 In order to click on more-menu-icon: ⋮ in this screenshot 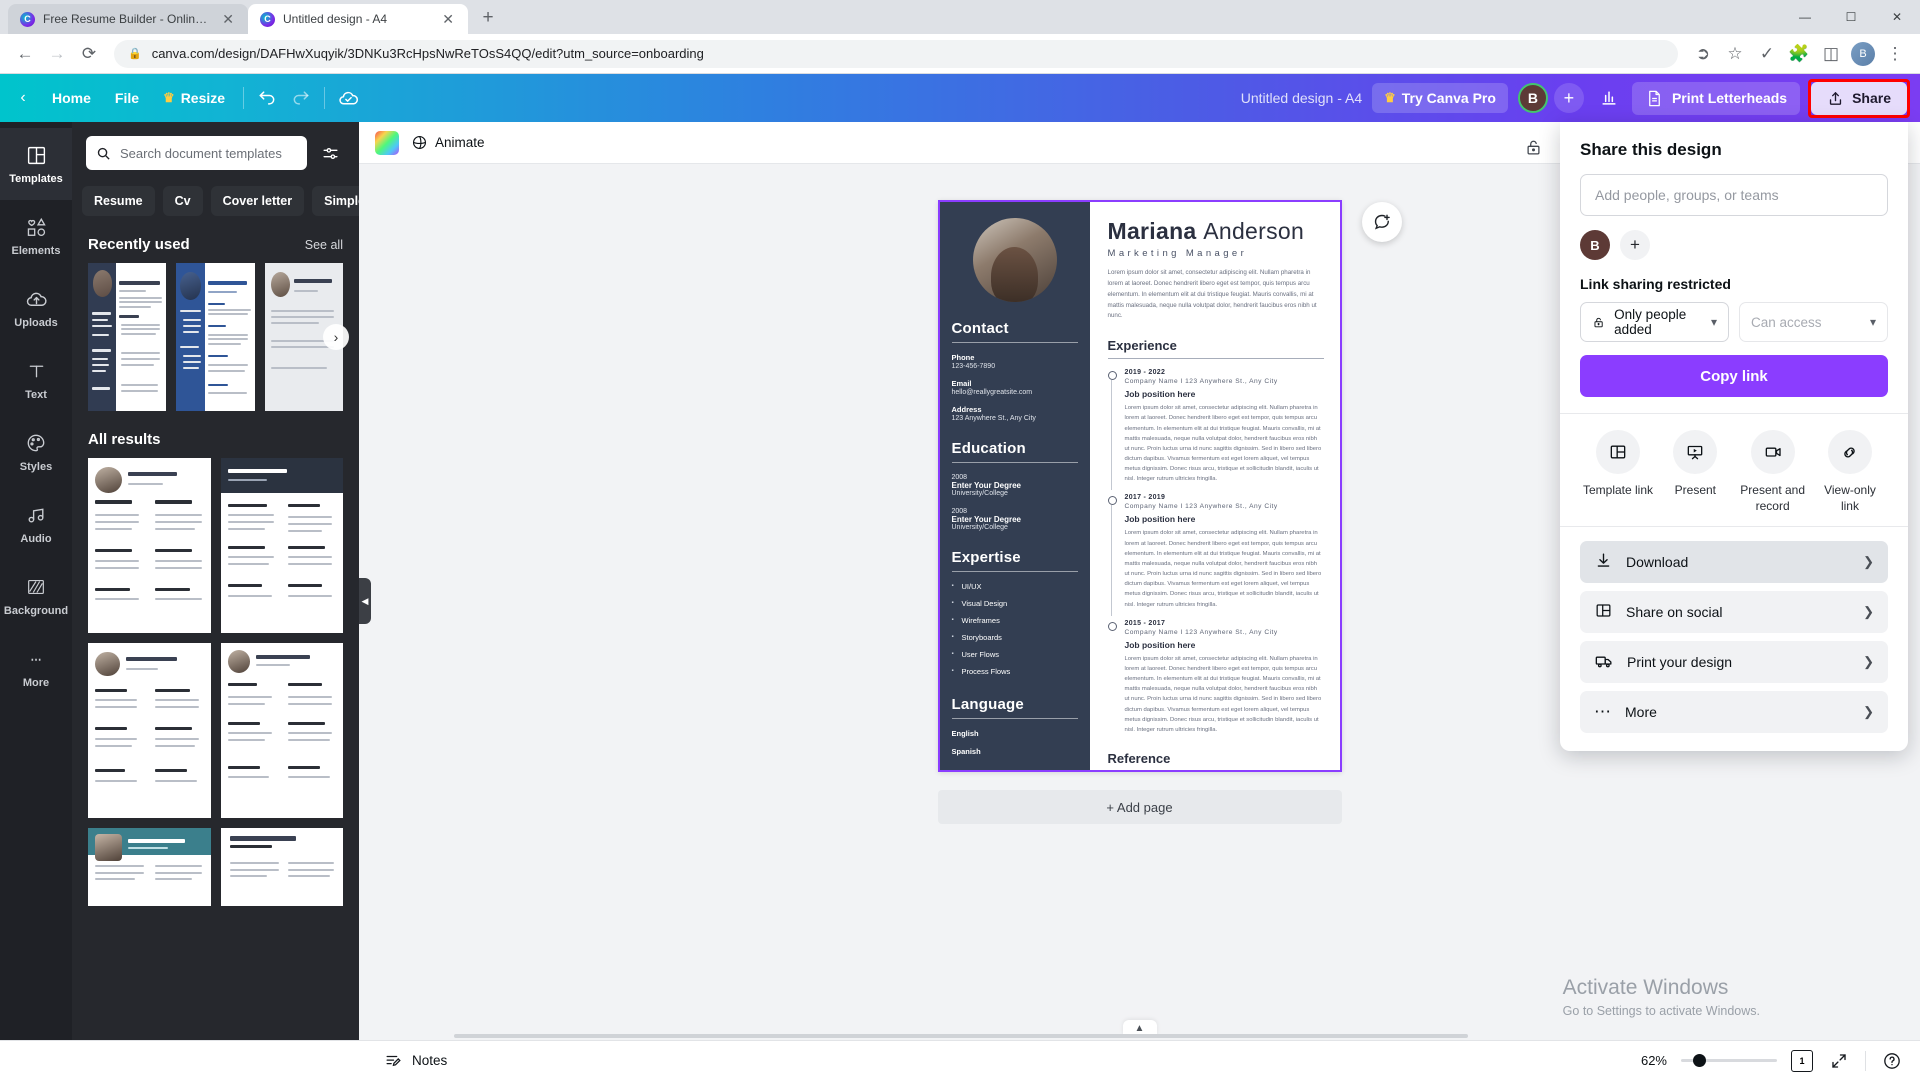, I will do `click(1895, 54)`.